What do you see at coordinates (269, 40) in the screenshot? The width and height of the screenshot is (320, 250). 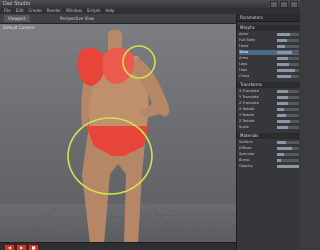 I see `parameter-row: Full Body` at bounding box center [269, 40].